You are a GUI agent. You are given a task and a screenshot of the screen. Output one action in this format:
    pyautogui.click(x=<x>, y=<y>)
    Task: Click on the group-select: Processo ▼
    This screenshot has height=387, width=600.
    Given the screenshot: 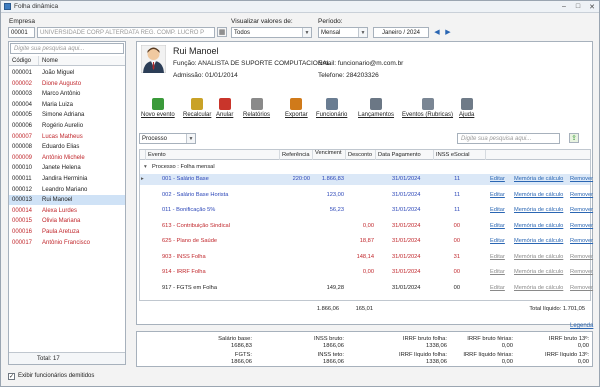 What is the action you would take?
    pyautogui.click(x=167, y=138)
    